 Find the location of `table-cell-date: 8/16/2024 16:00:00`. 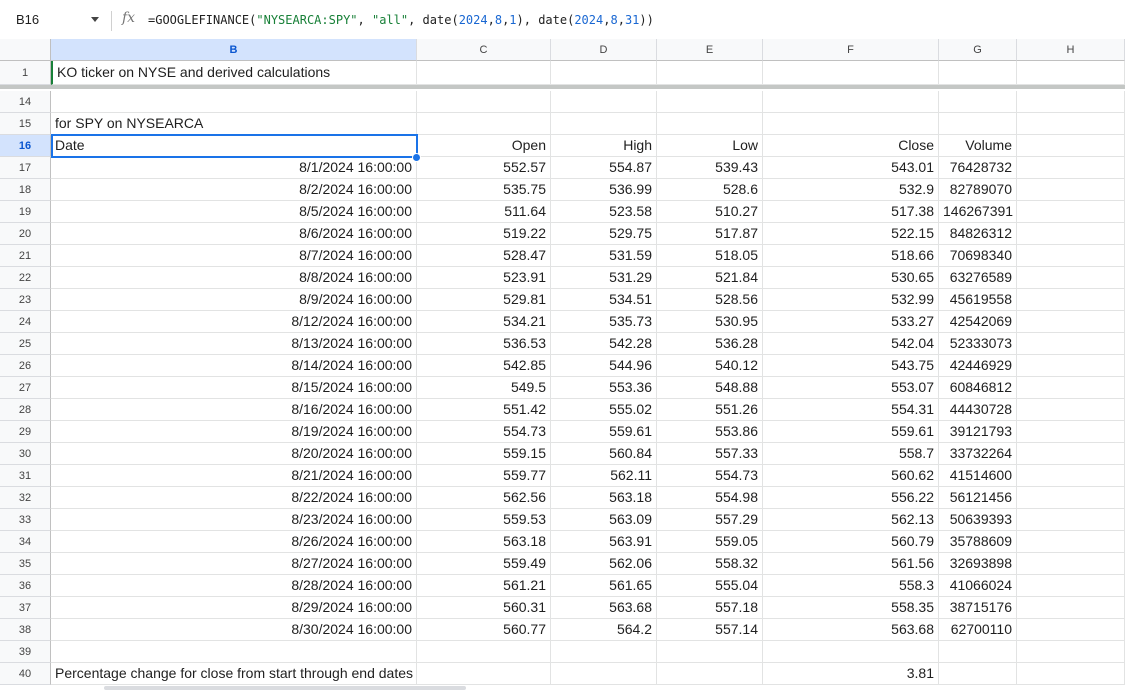

table-cell-date: 8/16/2024 16:00:00 is located at coordinates (234, 410).